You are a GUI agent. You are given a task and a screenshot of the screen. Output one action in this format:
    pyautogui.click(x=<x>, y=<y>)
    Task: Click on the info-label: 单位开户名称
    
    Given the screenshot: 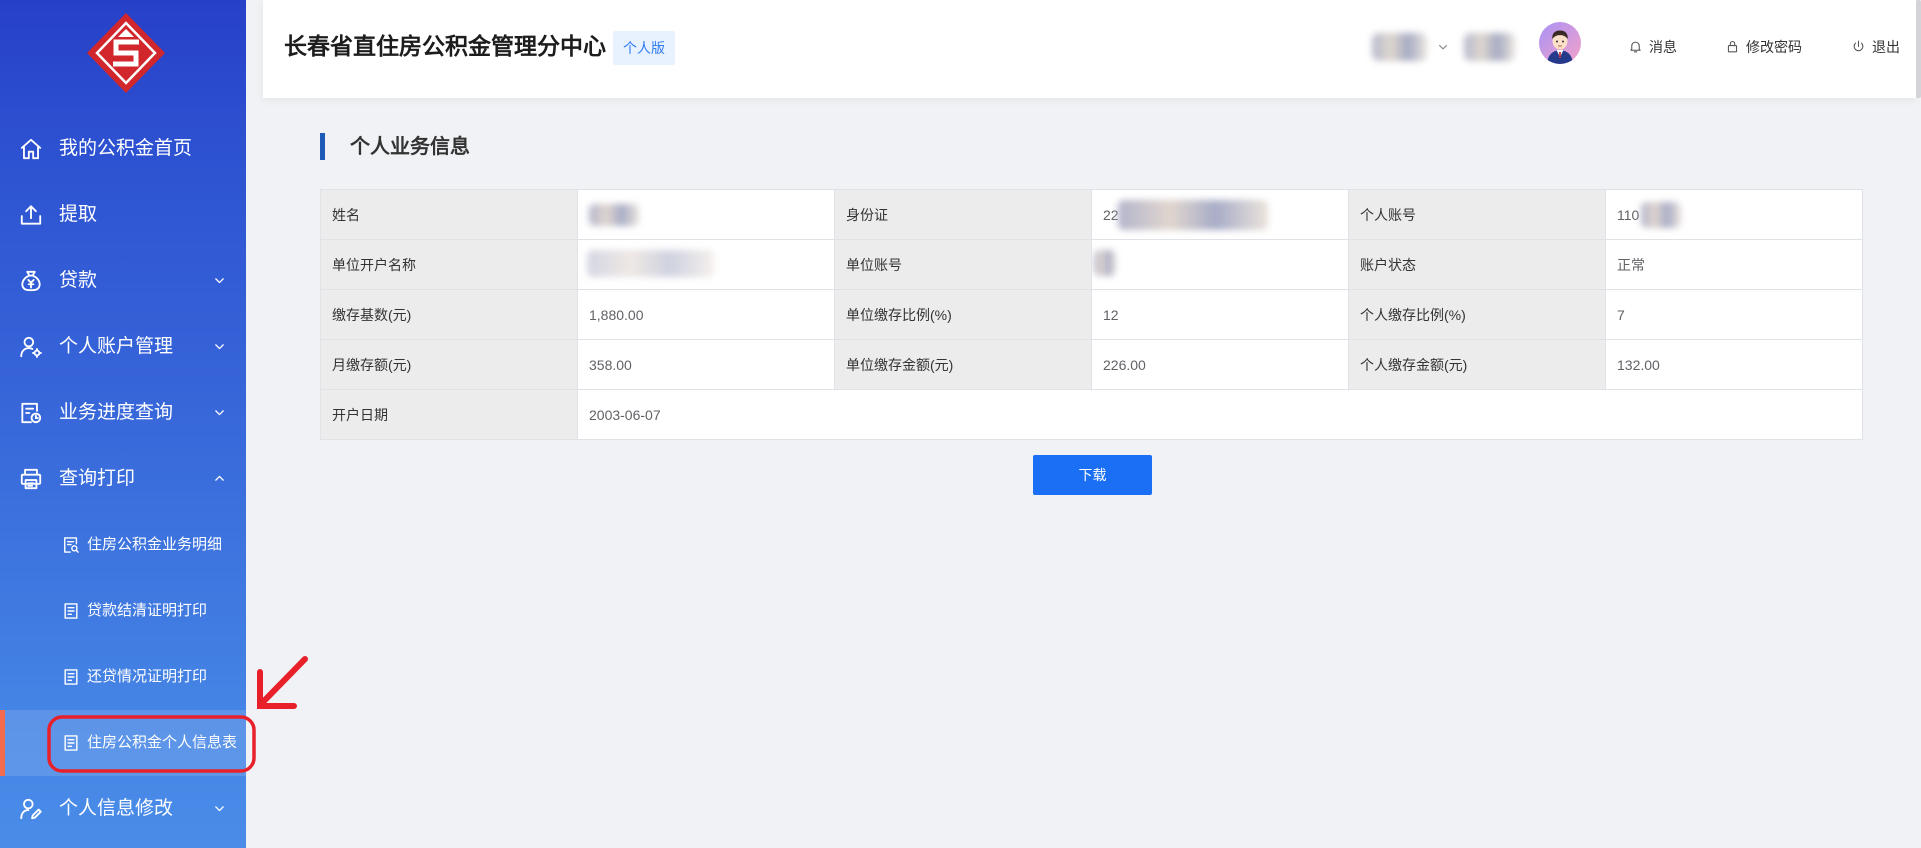 What is the action you would take?
    pyautogui.click(x=449, y=264)
    